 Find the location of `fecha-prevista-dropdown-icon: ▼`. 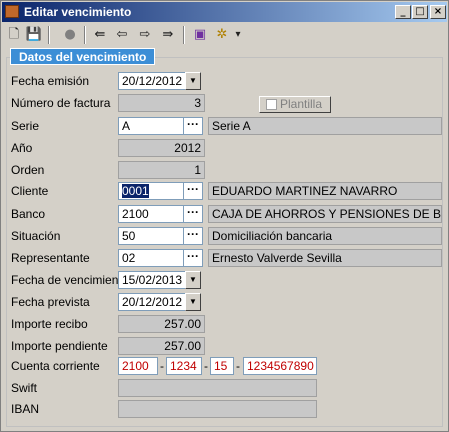

fecha-prevista-dropdown-icon: ▼ is located at coordinates (193, 302).